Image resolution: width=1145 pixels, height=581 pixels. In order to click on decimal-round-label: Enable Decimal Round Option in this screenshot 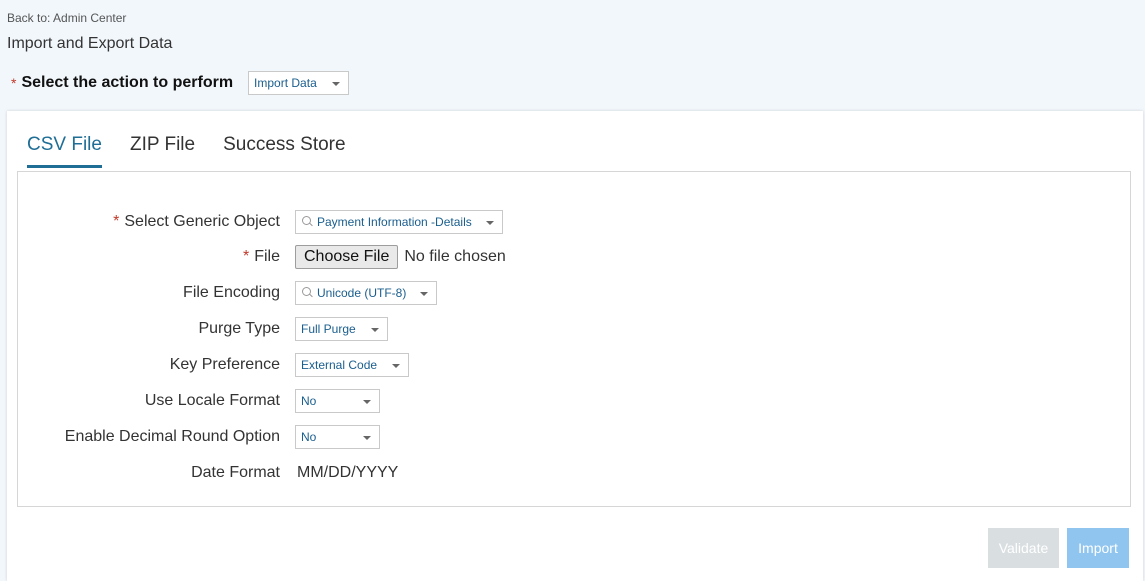, I will do `click(172, 436)`.